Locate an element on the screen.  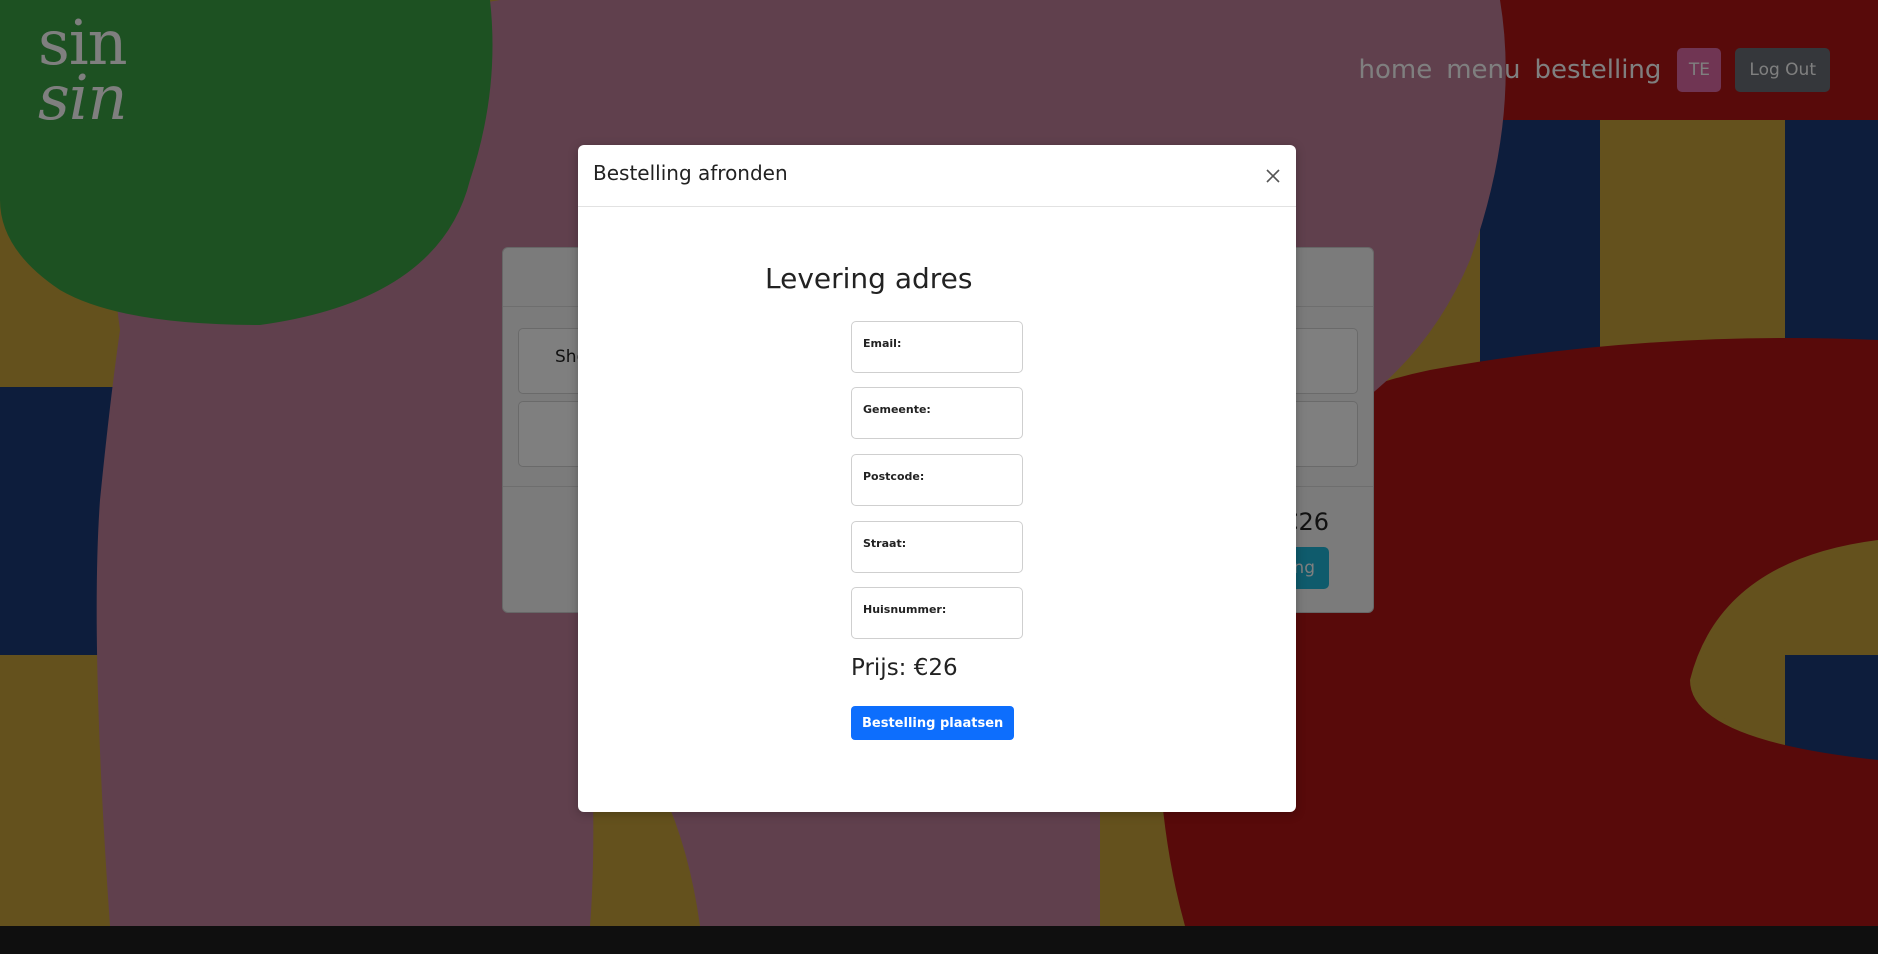
postcode-label: Postcode: is located at coordinates (894, 476).